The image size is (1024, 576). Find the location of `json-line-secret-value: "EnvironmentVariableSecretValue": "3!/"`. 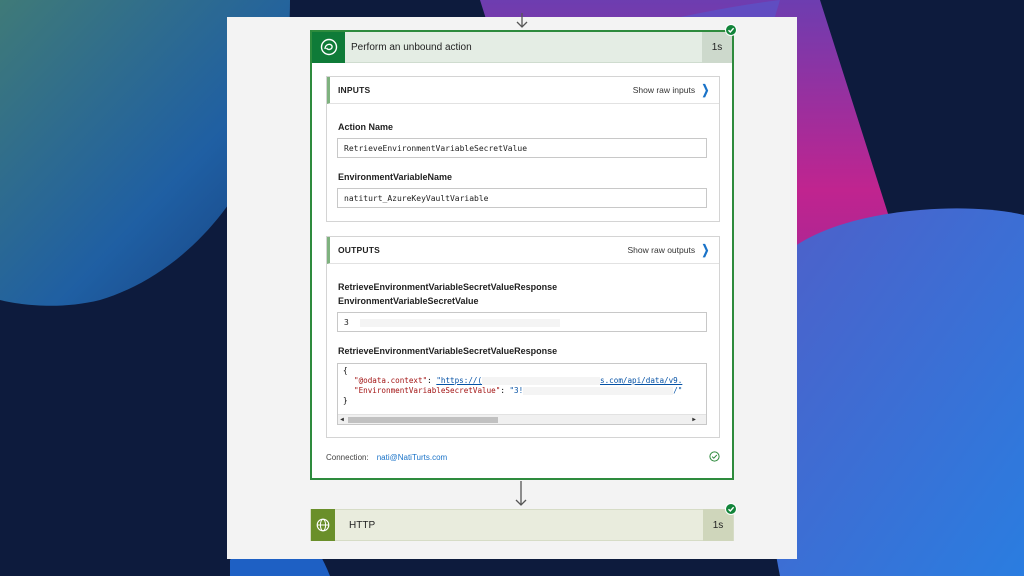

json-line-secret-value: "EnvironmentVariableSecretValue": "3!/" is located at coordinates (522, 391).